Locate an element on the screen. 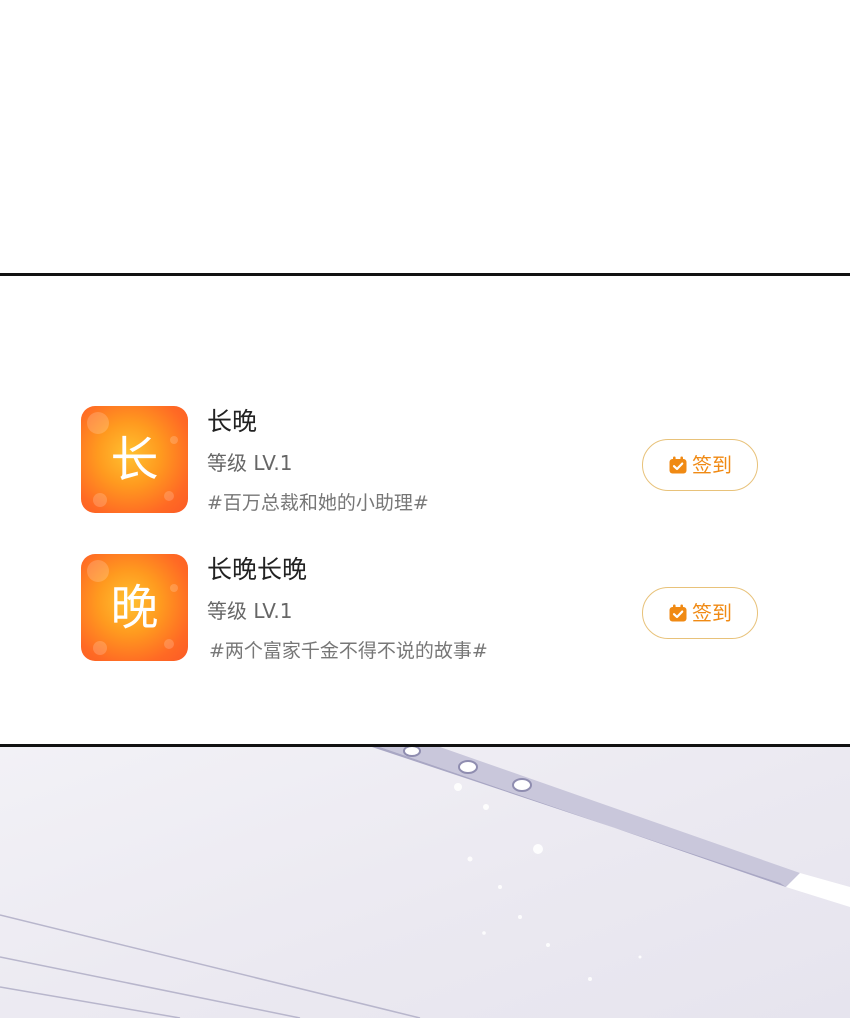  avatar: 长 is located at coordinates (134, 459).